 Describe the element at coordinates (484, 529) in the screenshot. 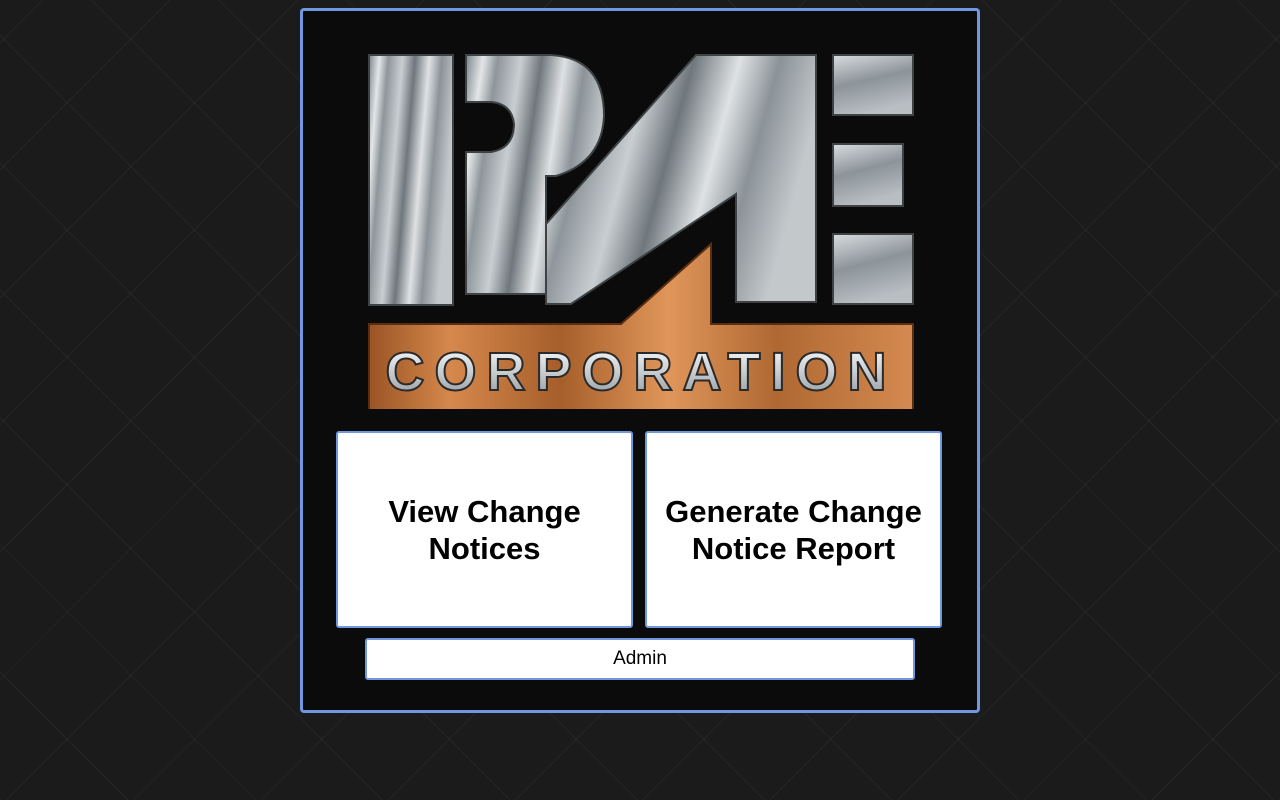

I see `view-change-notices-button: View Change Notices` at that location.